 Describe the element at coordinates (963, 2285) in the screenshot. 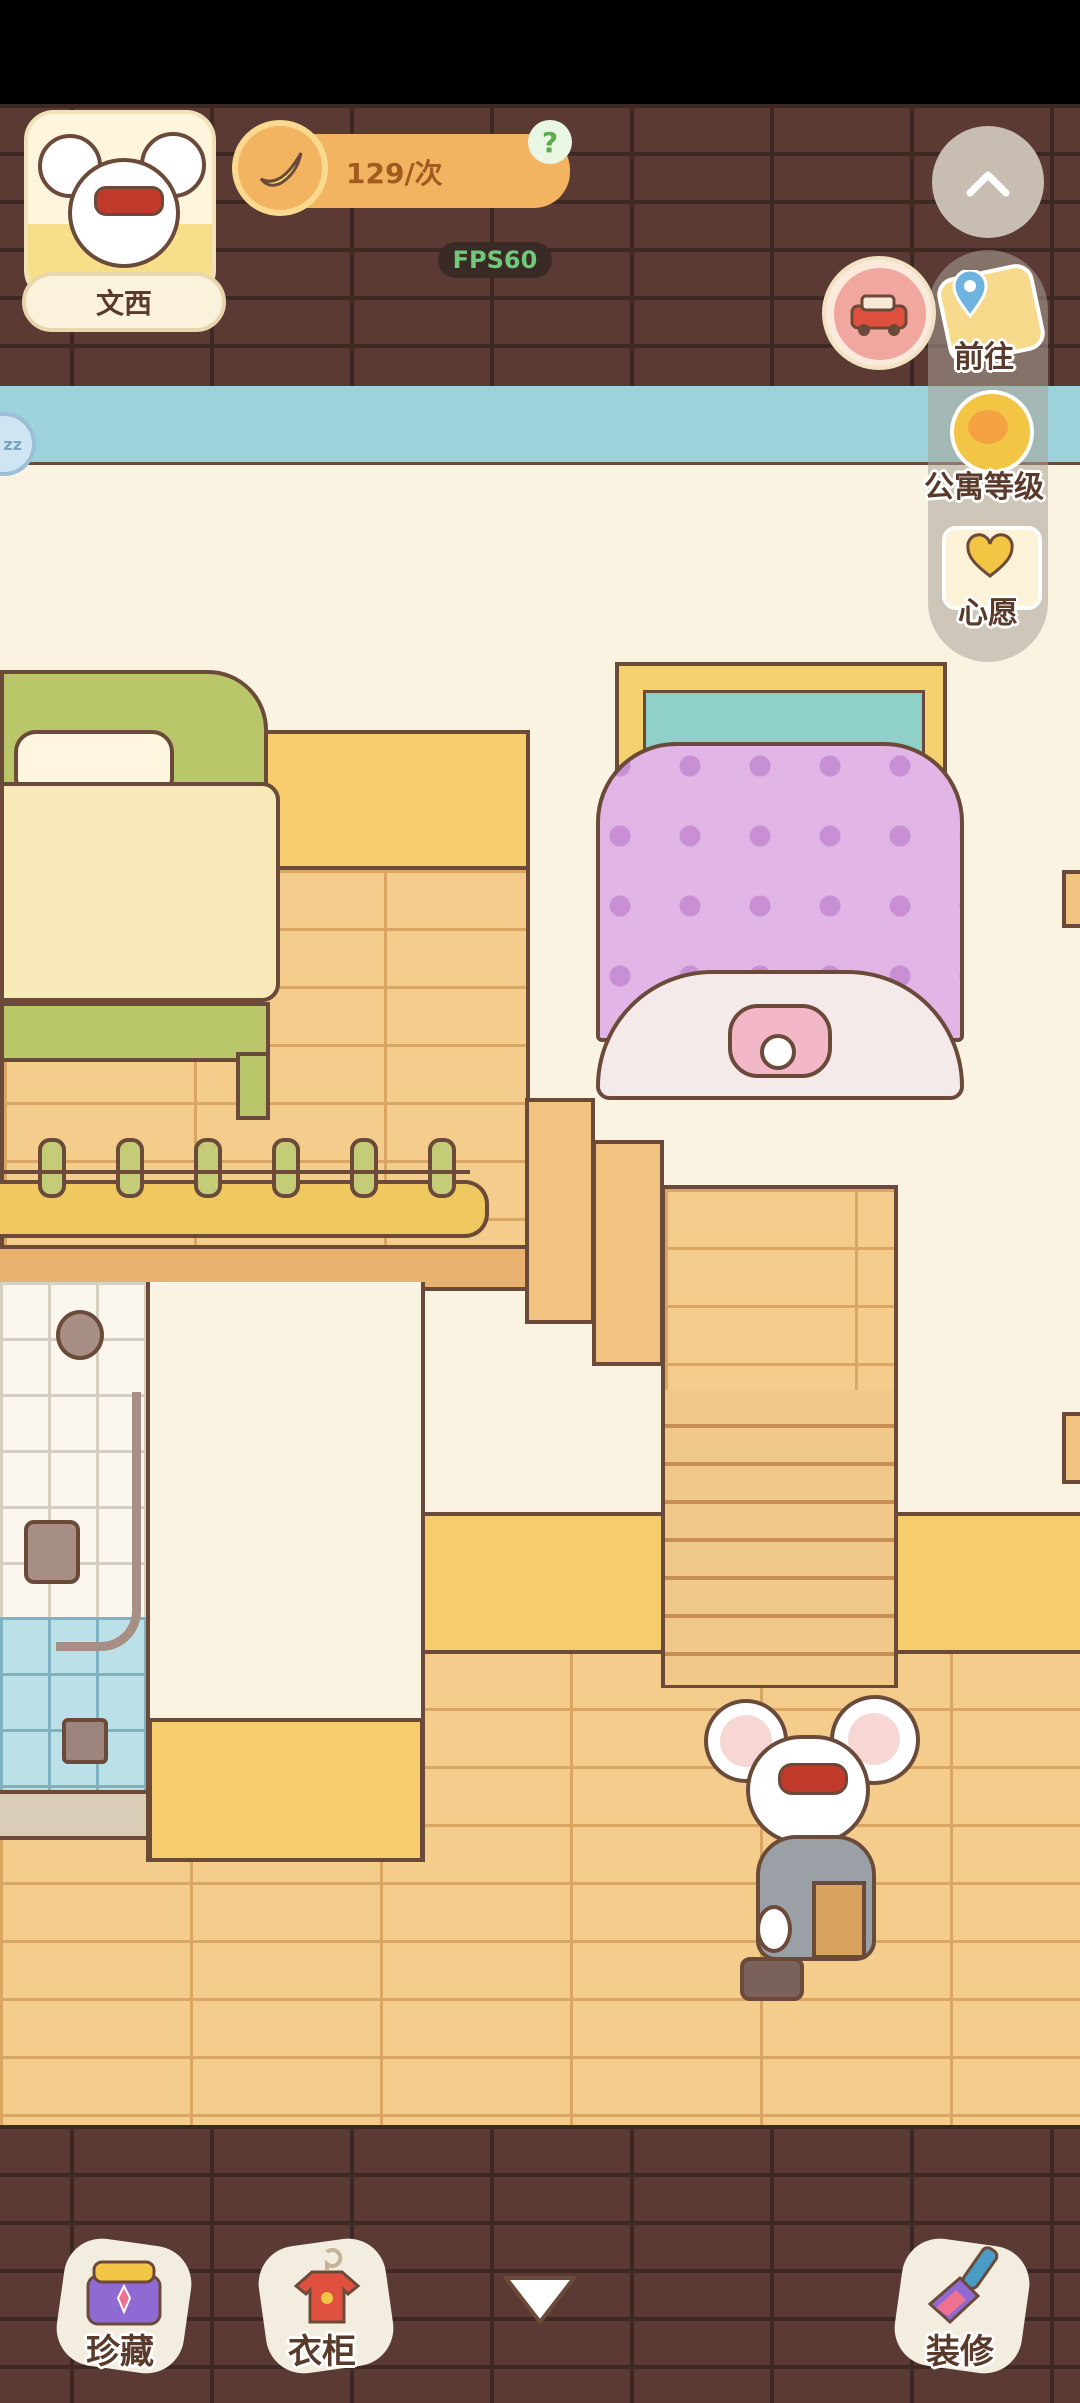

I see `paint-brush-icon` at that location.